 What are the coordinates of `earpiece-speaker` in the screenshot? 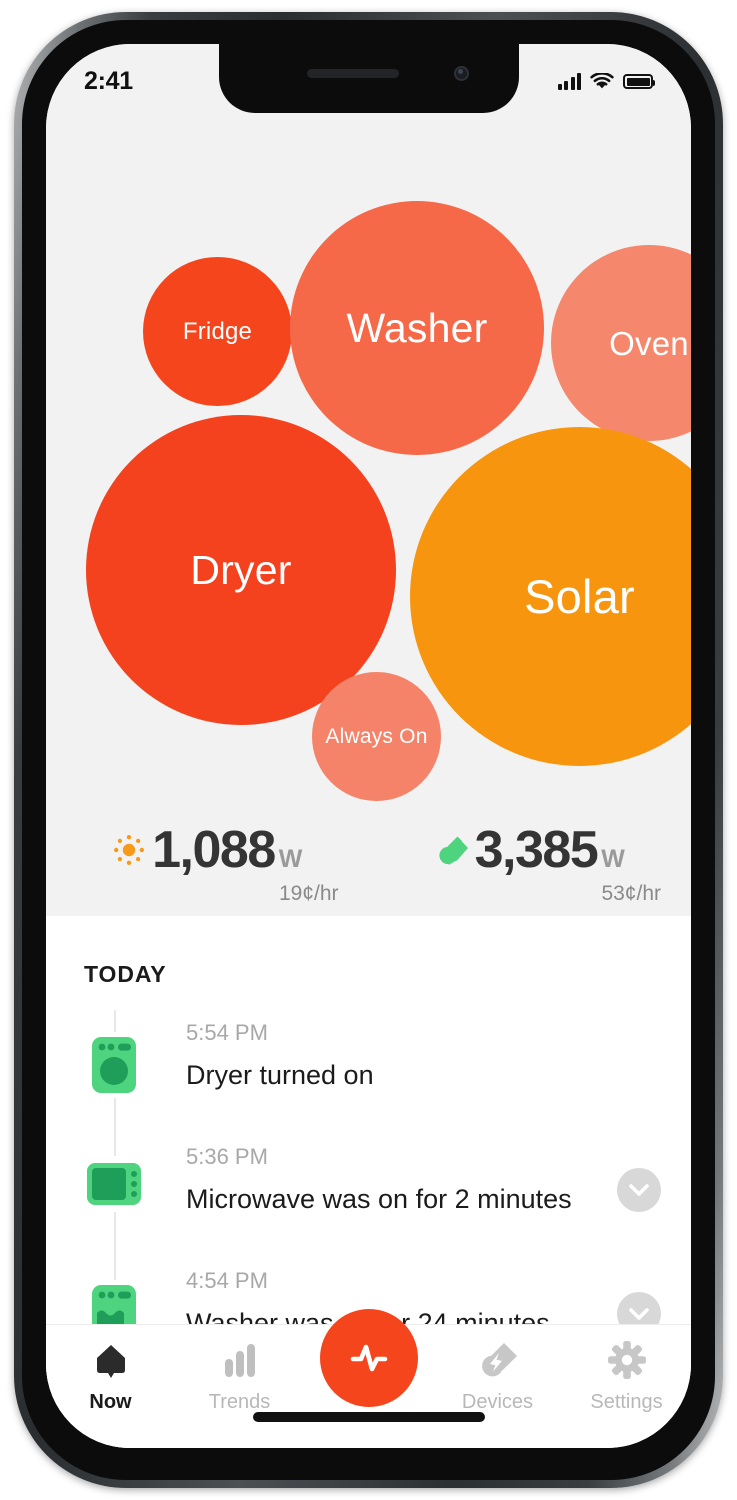 It's located at (352, 73).